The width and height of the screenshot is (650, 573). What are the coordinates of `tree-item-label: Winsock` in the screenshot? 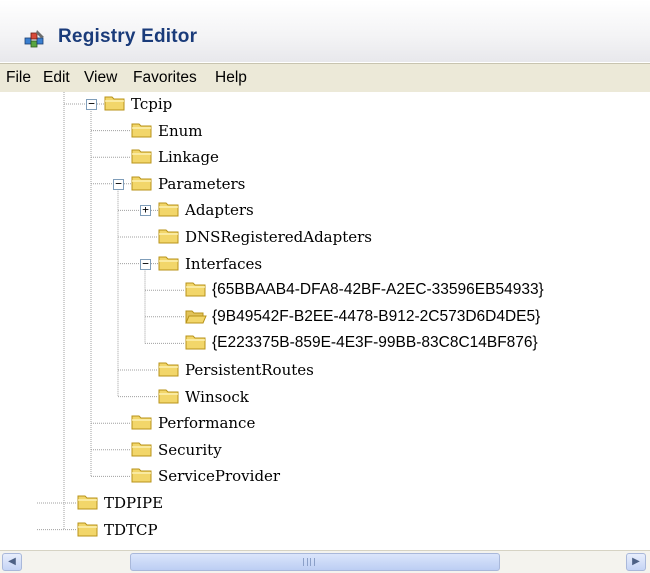 It's located at (217, 396).